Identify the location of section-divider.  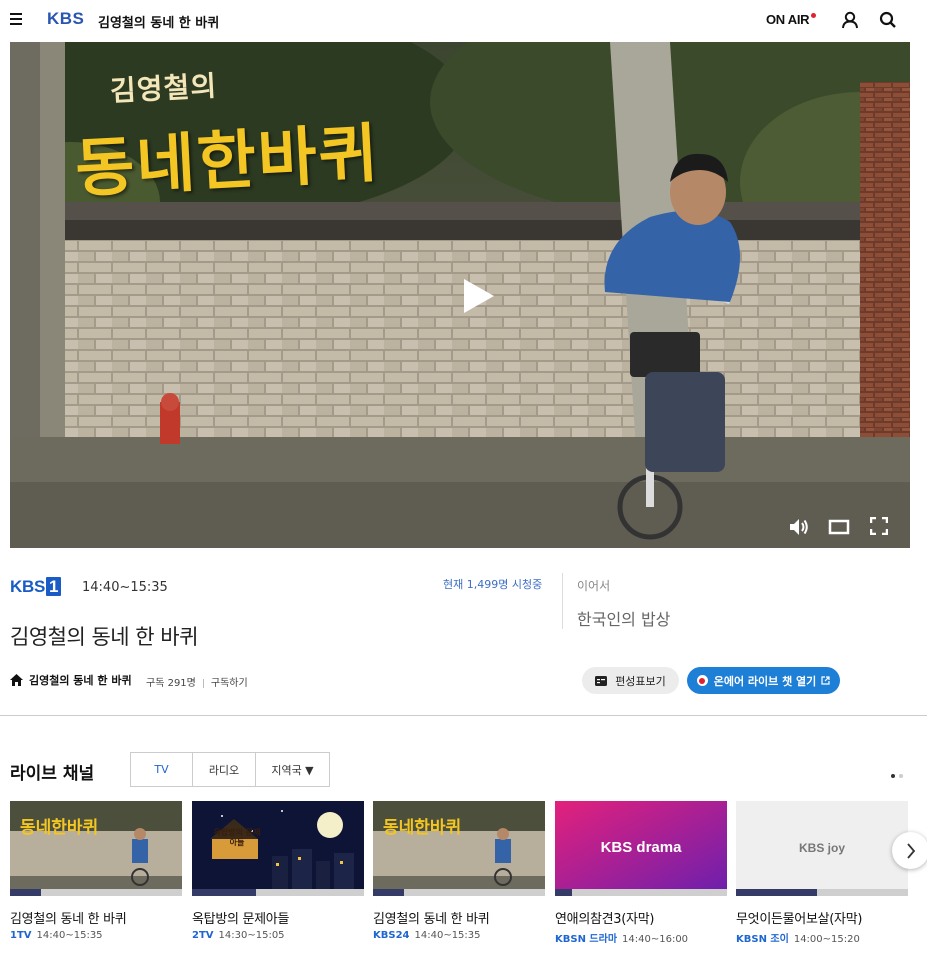
(463, 715).